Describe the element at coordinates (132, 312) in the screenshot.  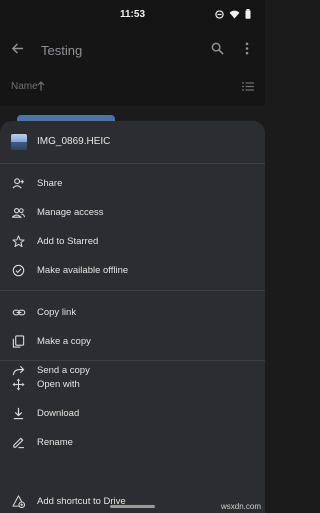
I see `menu-item-copy-link: Copy link` at that location.